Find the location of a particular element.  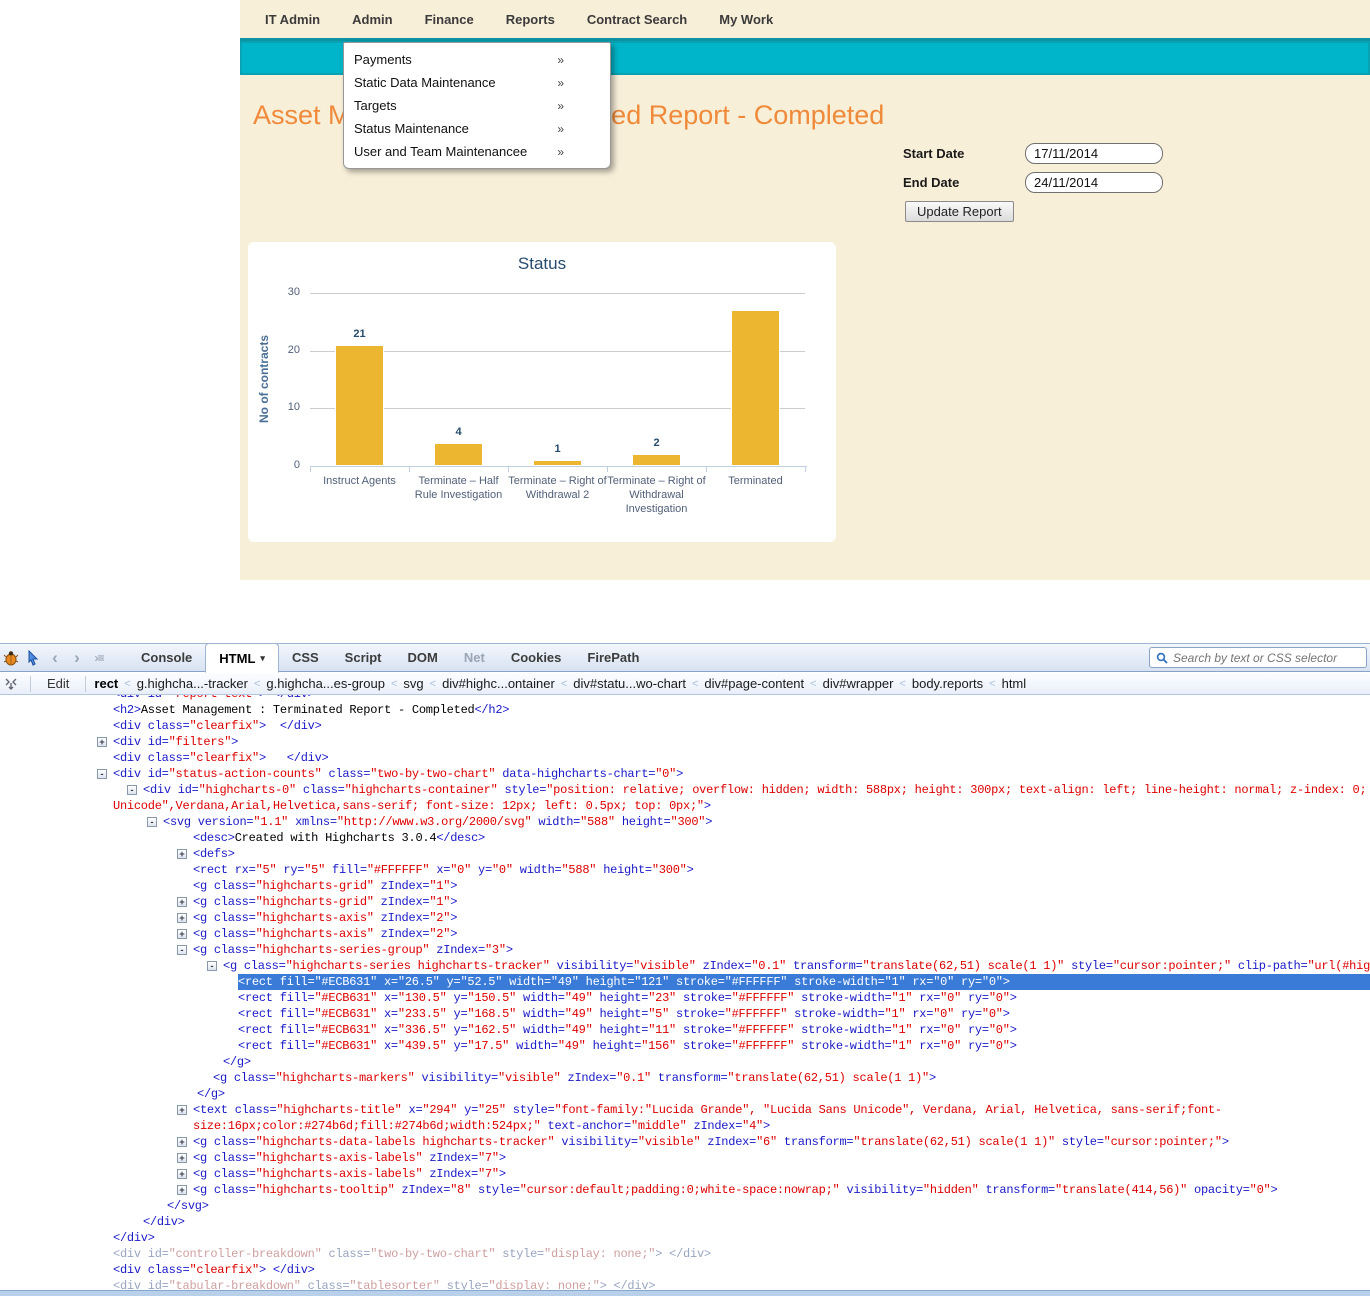

persist-icon: ›≡ is located at coordinates (99, 658).